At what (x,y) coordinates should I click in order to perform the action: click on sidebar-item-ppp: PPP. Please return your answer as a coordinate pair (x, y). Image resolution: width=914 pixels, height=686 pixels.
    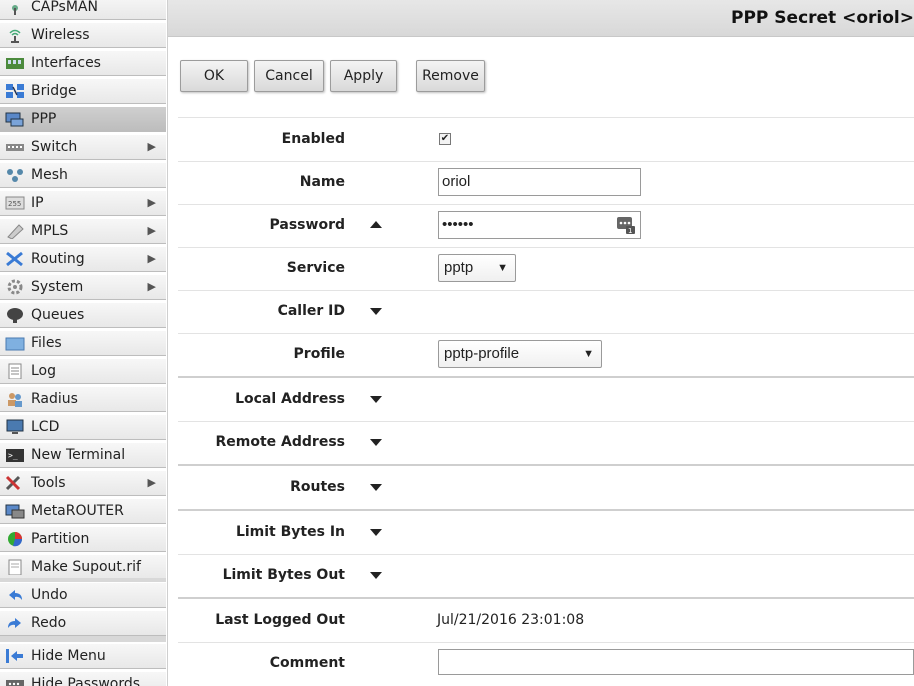
    Looking at the image, I should click on (83, 119).